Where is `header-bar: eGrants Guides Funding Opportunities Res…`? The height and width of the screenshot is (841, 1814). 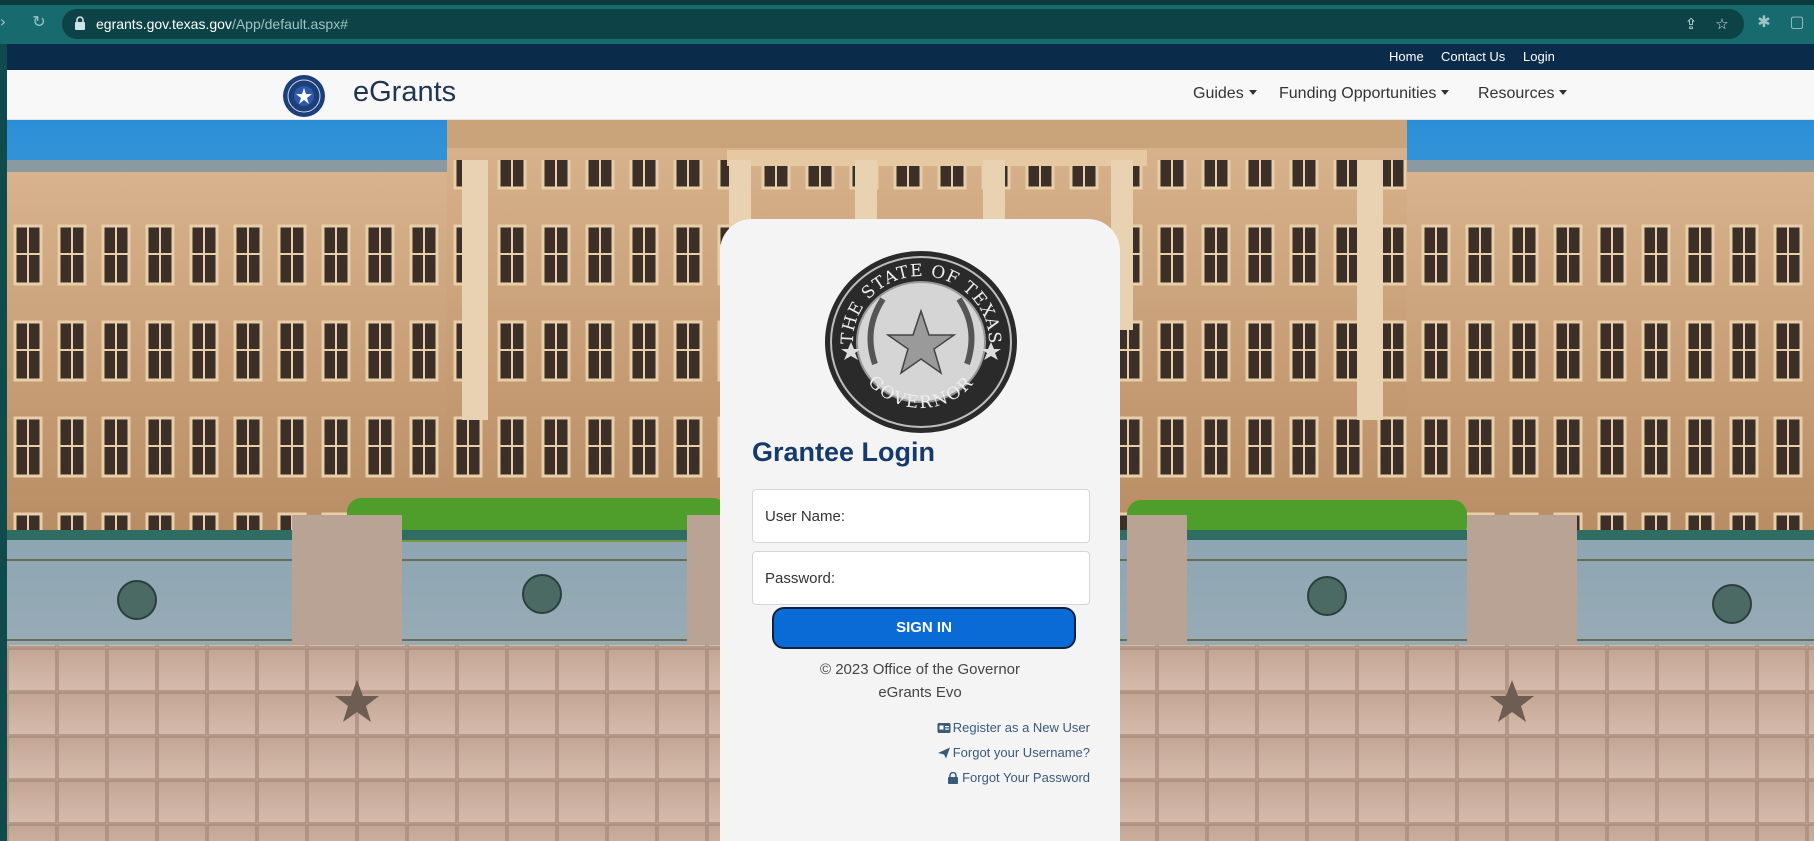 header-bar: eGrants Guides Funding Opportunities Res… is located at coordinates (910, 95).